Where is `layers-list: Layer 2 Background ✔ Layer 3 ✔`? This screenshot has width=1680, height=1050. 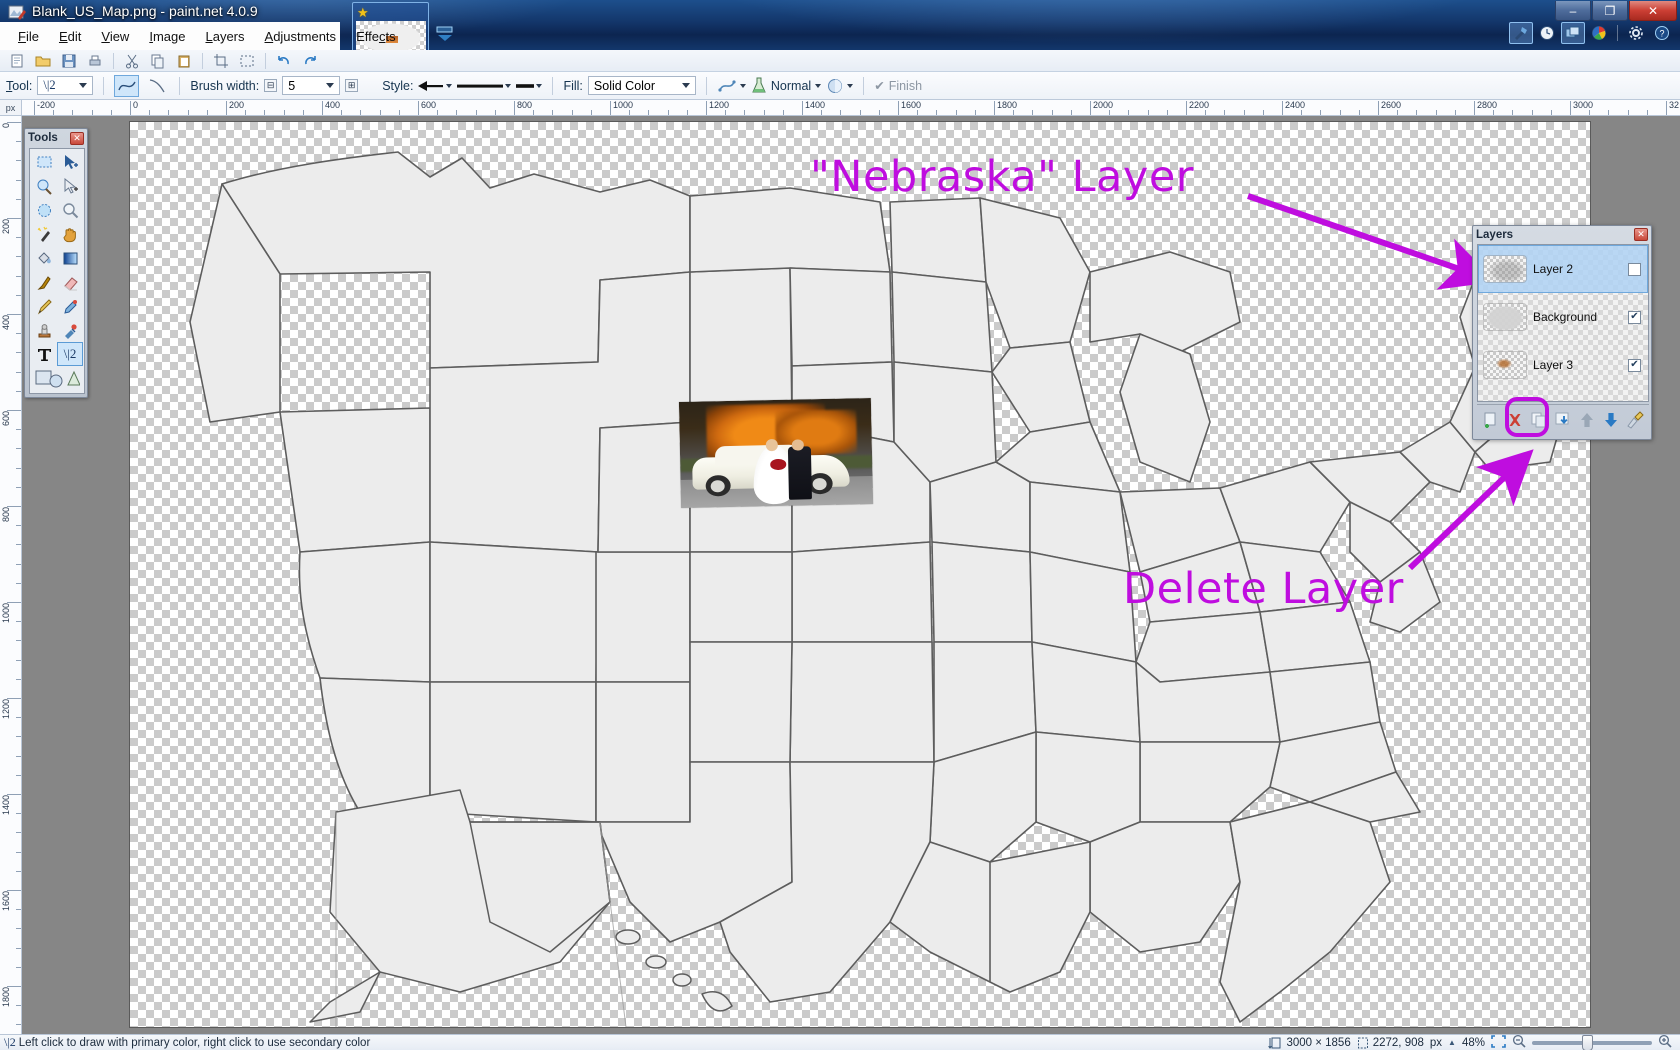 layers-list: Layer 2 Background ✔ Layer 3 ✔ is located at coordinates (1563, 323).